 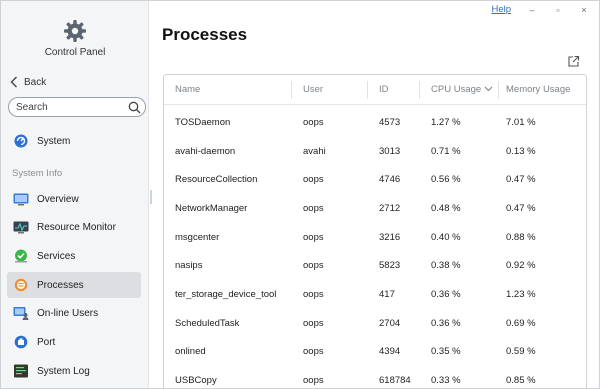 What do you see at coordinates (375, 325) in the screenshot?
I see `table-row: ScheduledTask oops 2704 0.36 % 0.69 %` at bounding box center [375, 325].